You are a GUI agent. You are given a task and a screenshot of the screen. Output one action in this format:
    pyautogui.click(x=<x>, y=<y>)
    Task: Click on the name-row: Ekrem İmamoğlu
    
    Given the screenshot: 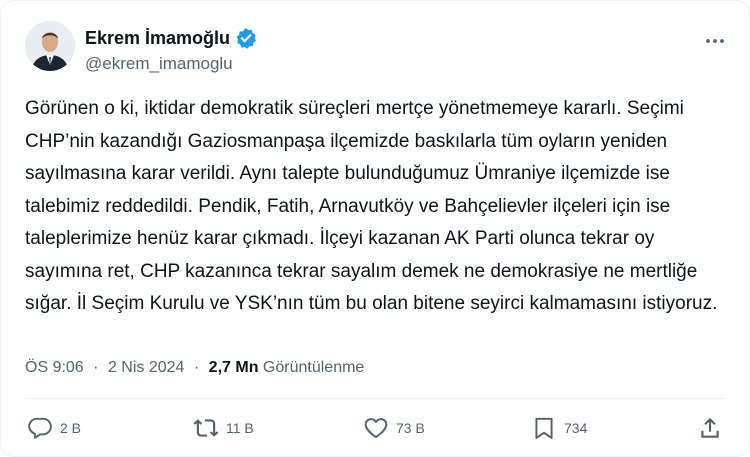 What is the action you would take?
    pyautogui.click(x=171, y=38)
    